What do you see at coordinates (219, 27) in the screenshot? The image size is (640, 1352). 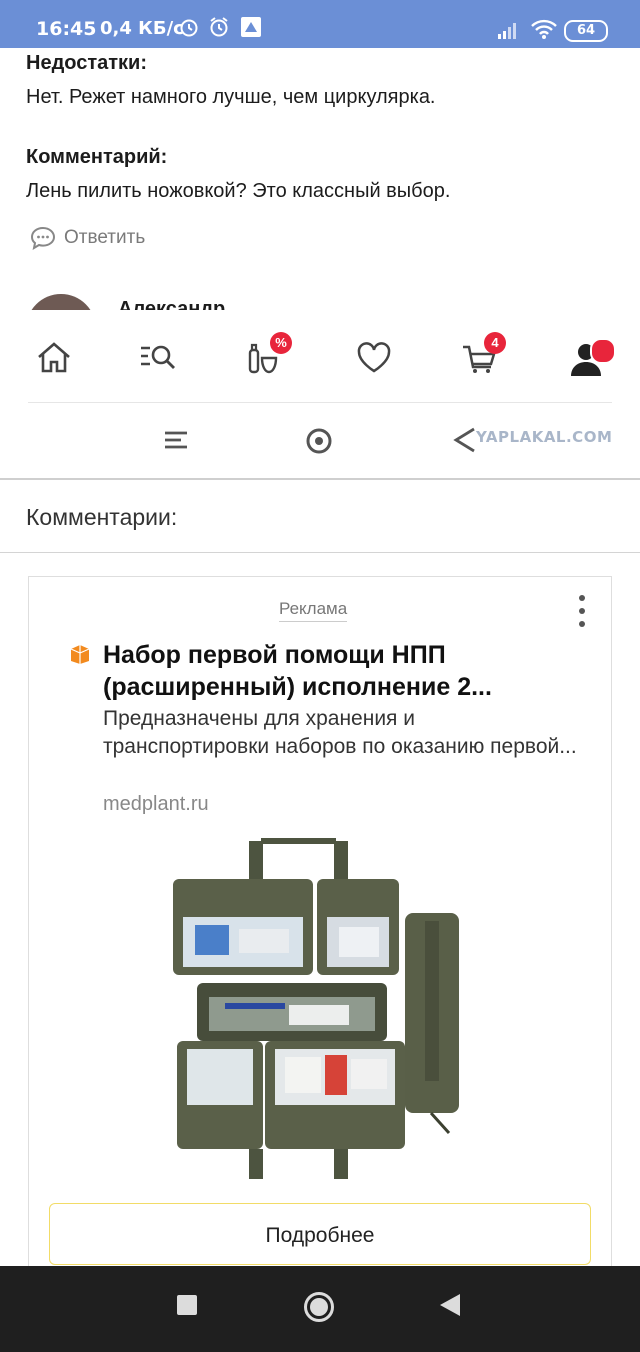 I see `clock-icon` at bounding box center [219, 27].